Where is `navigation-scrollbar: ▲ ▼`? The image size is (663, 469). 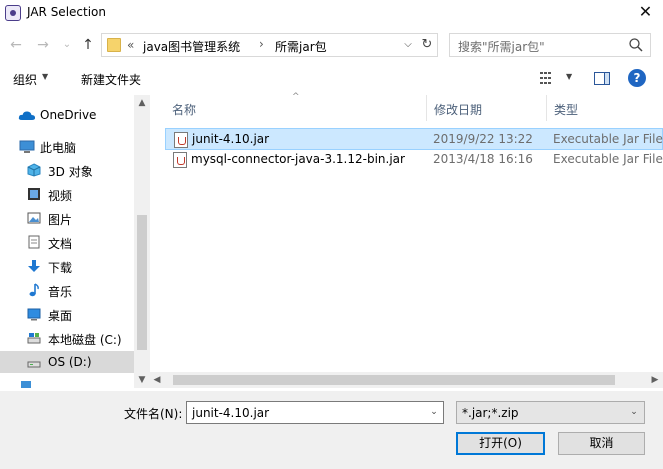
navigation-scrollbar: ▲ ▼ is located at coordinates (142, 241).